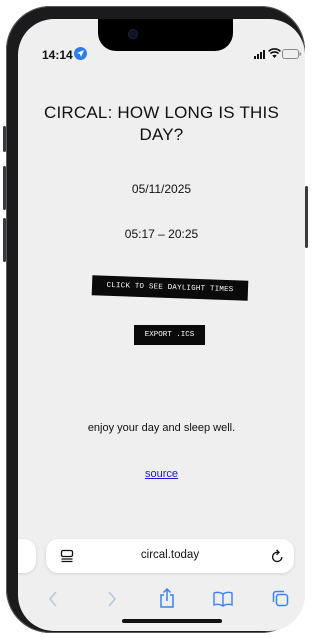  I want to click on volume-down-button, so click(4, 240).